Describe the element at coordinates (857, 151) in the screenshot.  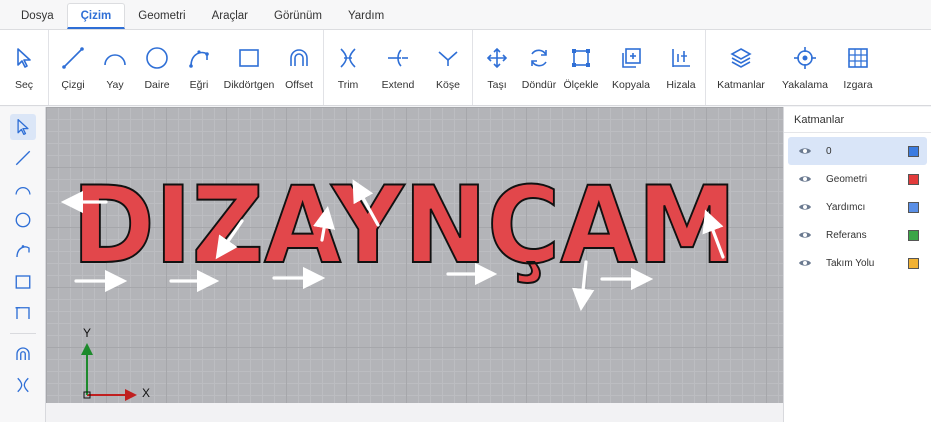
I see `layer-row-0: 0` at that location.